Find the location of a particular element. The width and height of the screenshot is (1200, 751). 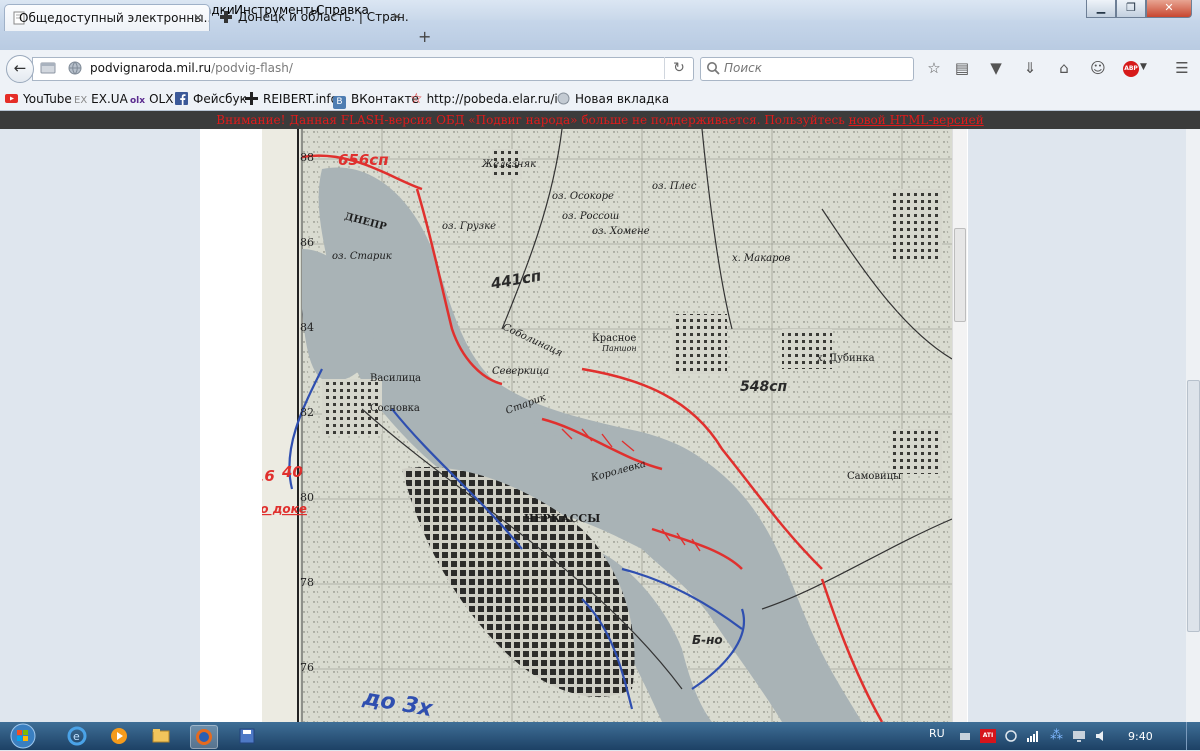

url-text: podvignaroda.mil.ru/podvig-flash/ is located at coordinates (191, 68).